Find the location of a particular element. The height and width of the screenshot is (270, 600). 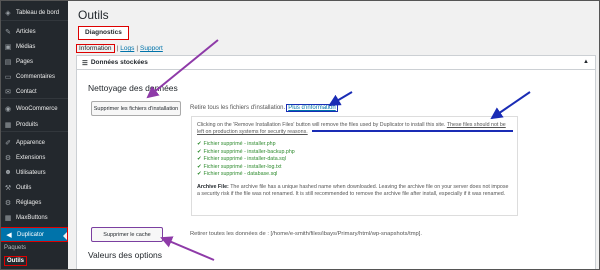

sidebar-item-articles: ✎ Articles is located at coordinates (34, 31).